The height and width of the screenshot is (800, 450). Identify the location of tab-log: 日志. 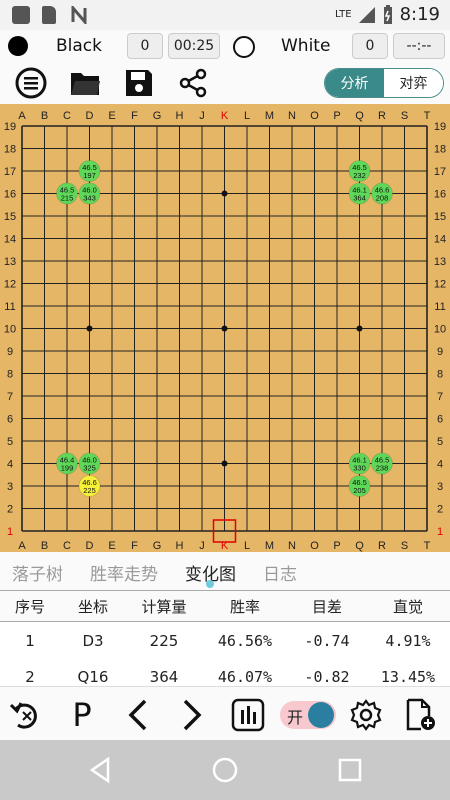
(280, 572).